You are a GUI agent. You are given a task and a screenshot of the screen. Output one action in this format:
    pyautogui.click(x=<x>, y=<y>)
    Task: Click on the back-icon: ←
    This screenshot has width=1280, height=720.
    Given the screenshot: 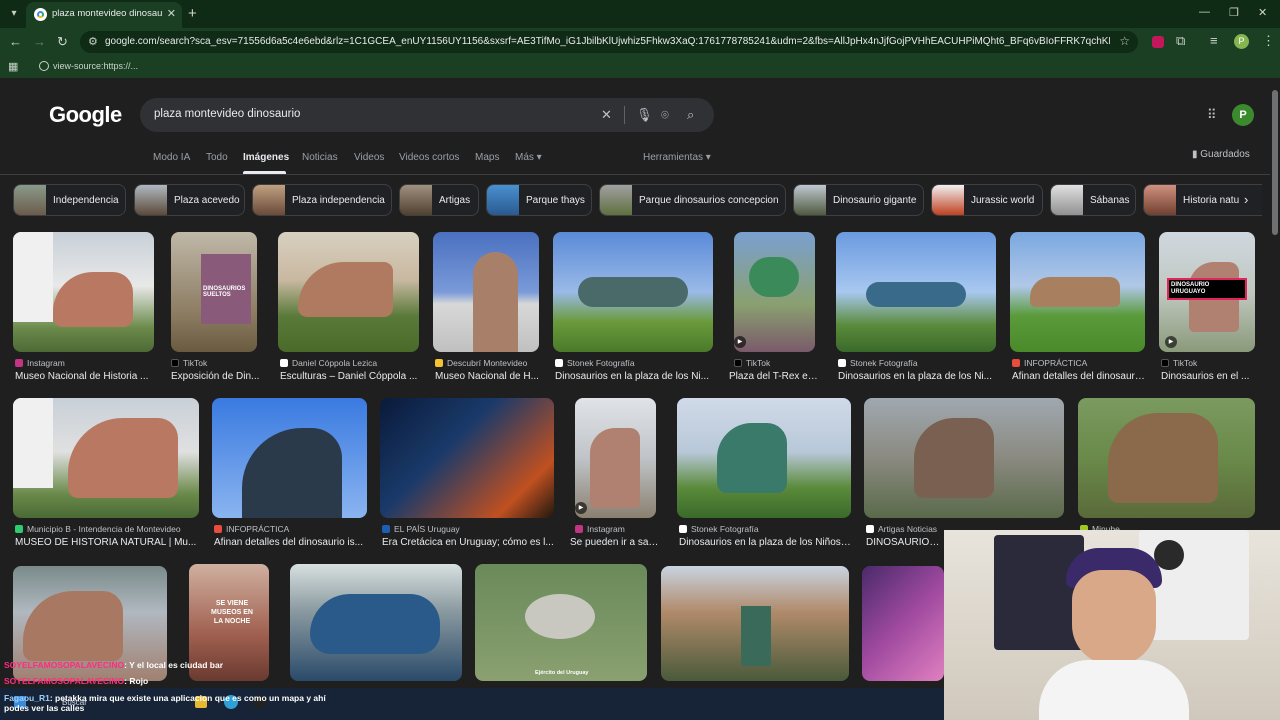 What is the action you would take?
    pyautogui.click(x=15, y=41)
    